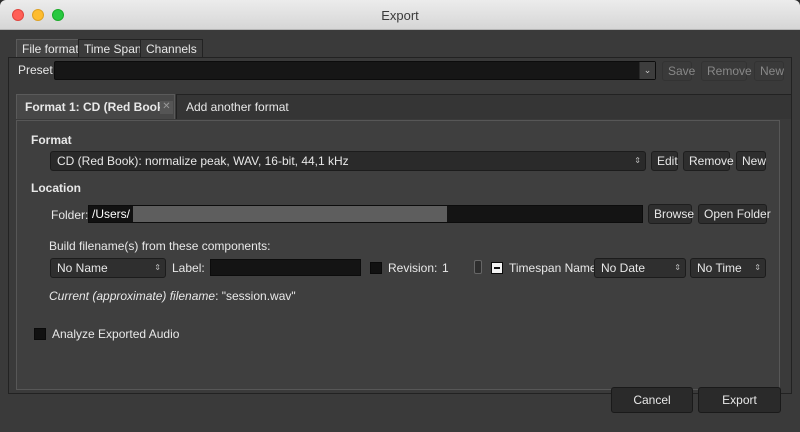 The height and width of the screenshot is (432, 800). I want to click on analyze-label: Analyze Exported Audio, so click(116, 334).